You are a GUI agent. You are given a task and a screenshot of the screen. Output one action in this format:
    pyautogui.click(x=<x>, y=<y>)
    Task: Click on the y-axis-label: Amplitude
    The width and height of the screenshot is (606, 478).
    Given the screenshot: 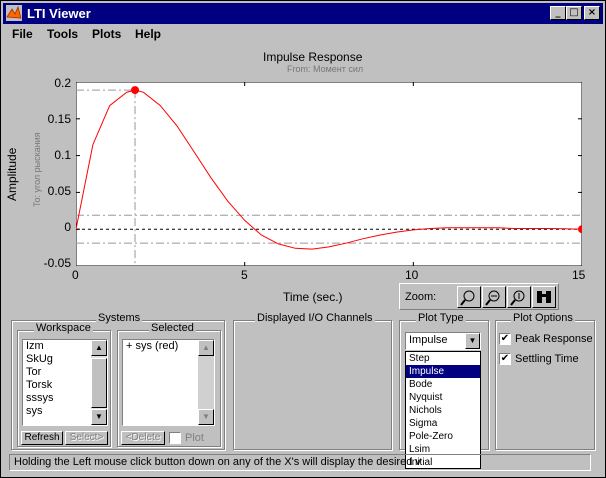 What is the action you would take?
    pyautogui.click(x=12, y=174)
    